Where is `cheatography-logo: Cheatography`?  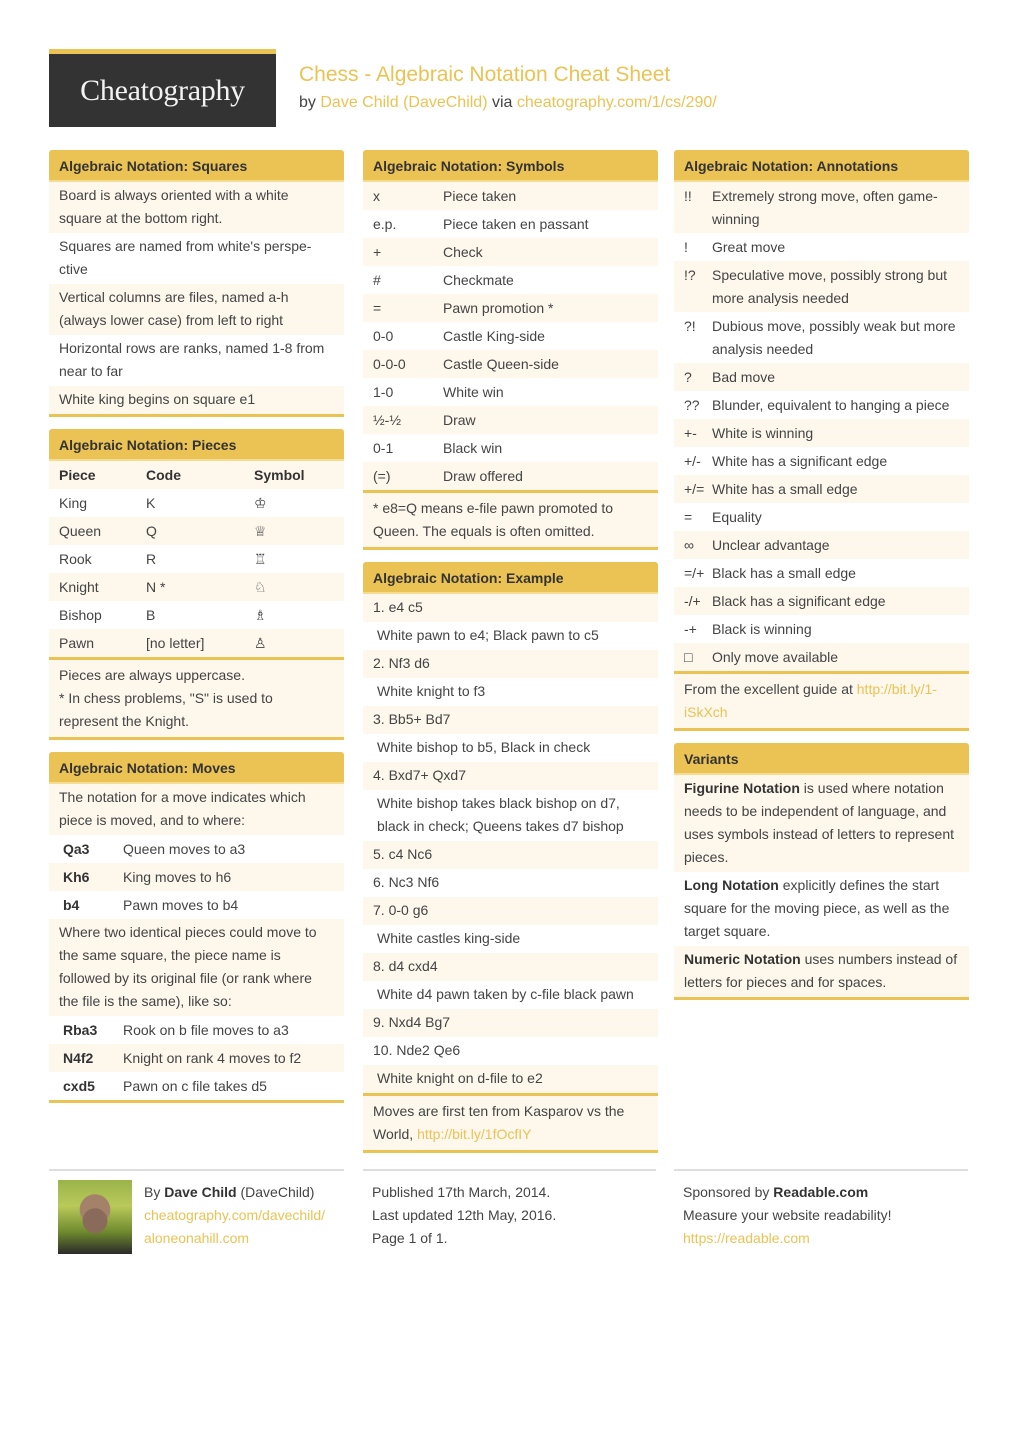
cheatography-logo: Cheatography is located at coordinates (162, 88).